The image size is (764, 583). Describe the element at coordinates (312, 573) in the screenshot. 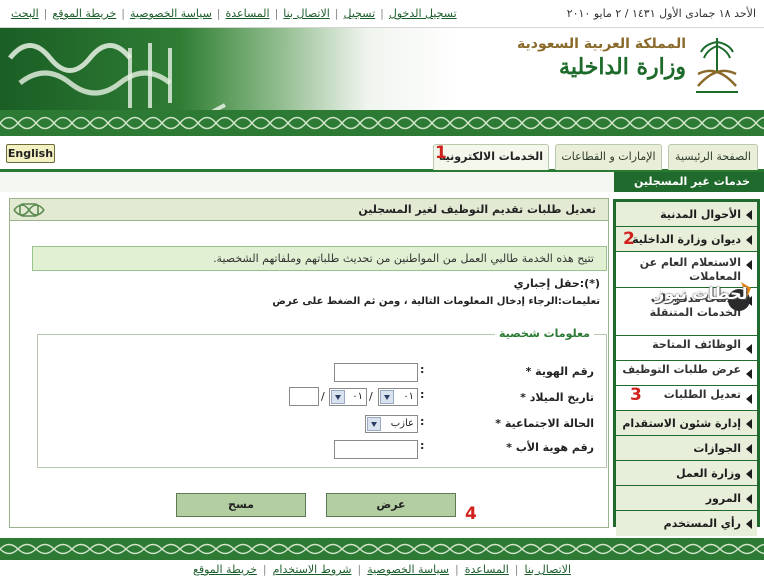

I see `footer-terms-link: شروط الاستخدام` at that location.